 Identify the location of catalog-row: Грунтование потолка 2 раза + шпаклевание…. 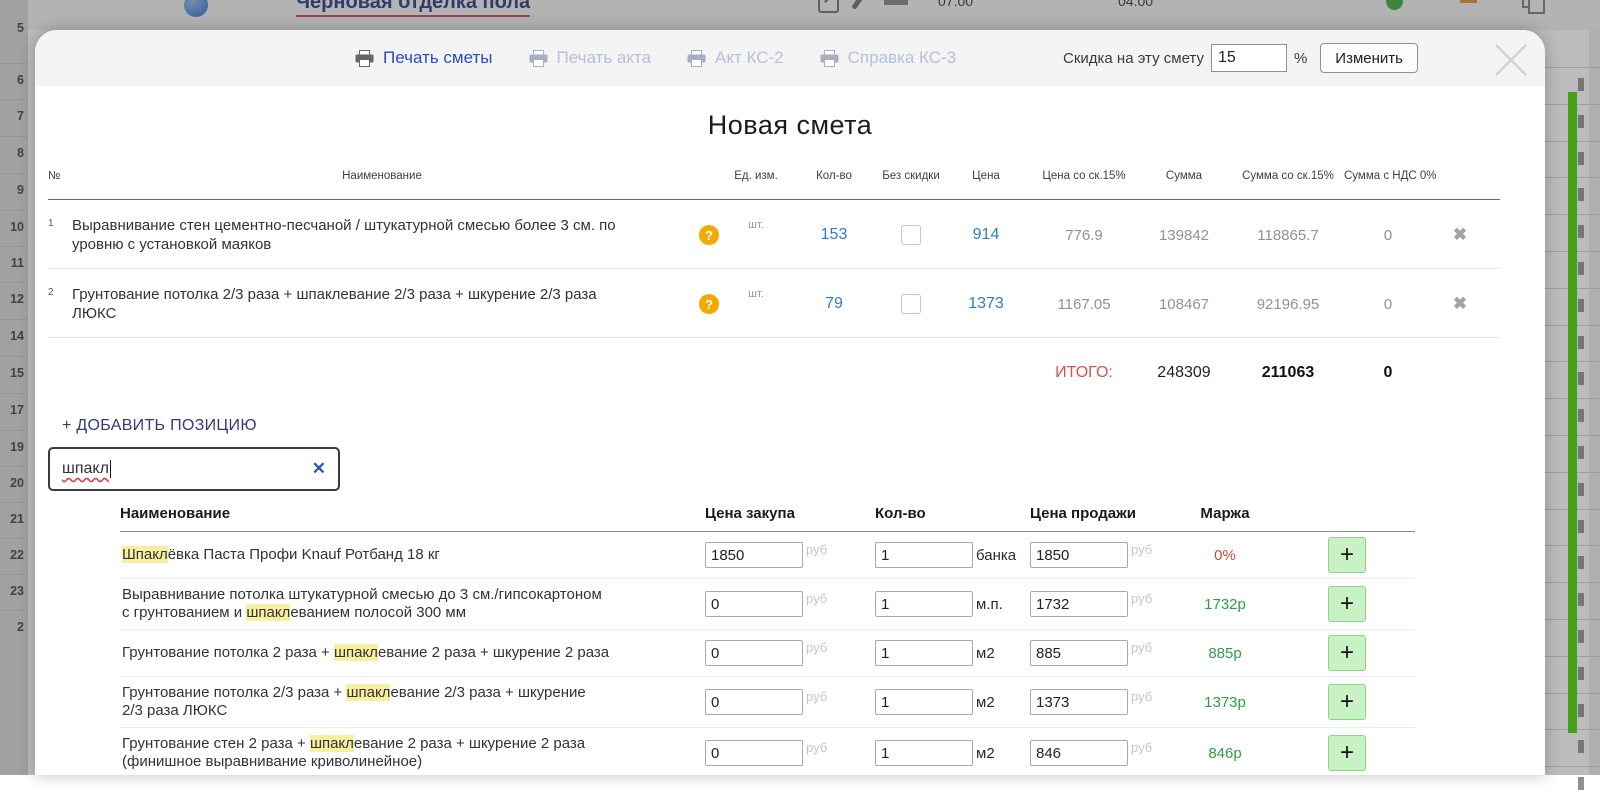
(767, 653).